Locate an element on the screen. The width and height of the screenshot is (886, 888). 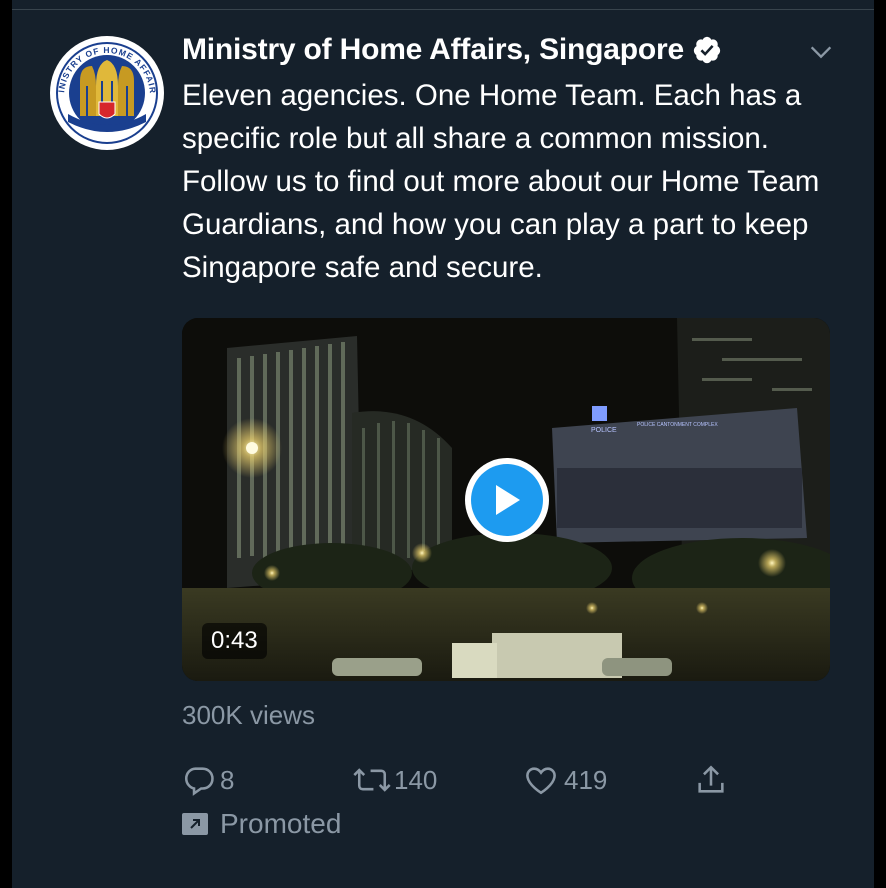
tweet-header: Ministry of Home Affairs, Singapore is located at coordinates (512, 50).